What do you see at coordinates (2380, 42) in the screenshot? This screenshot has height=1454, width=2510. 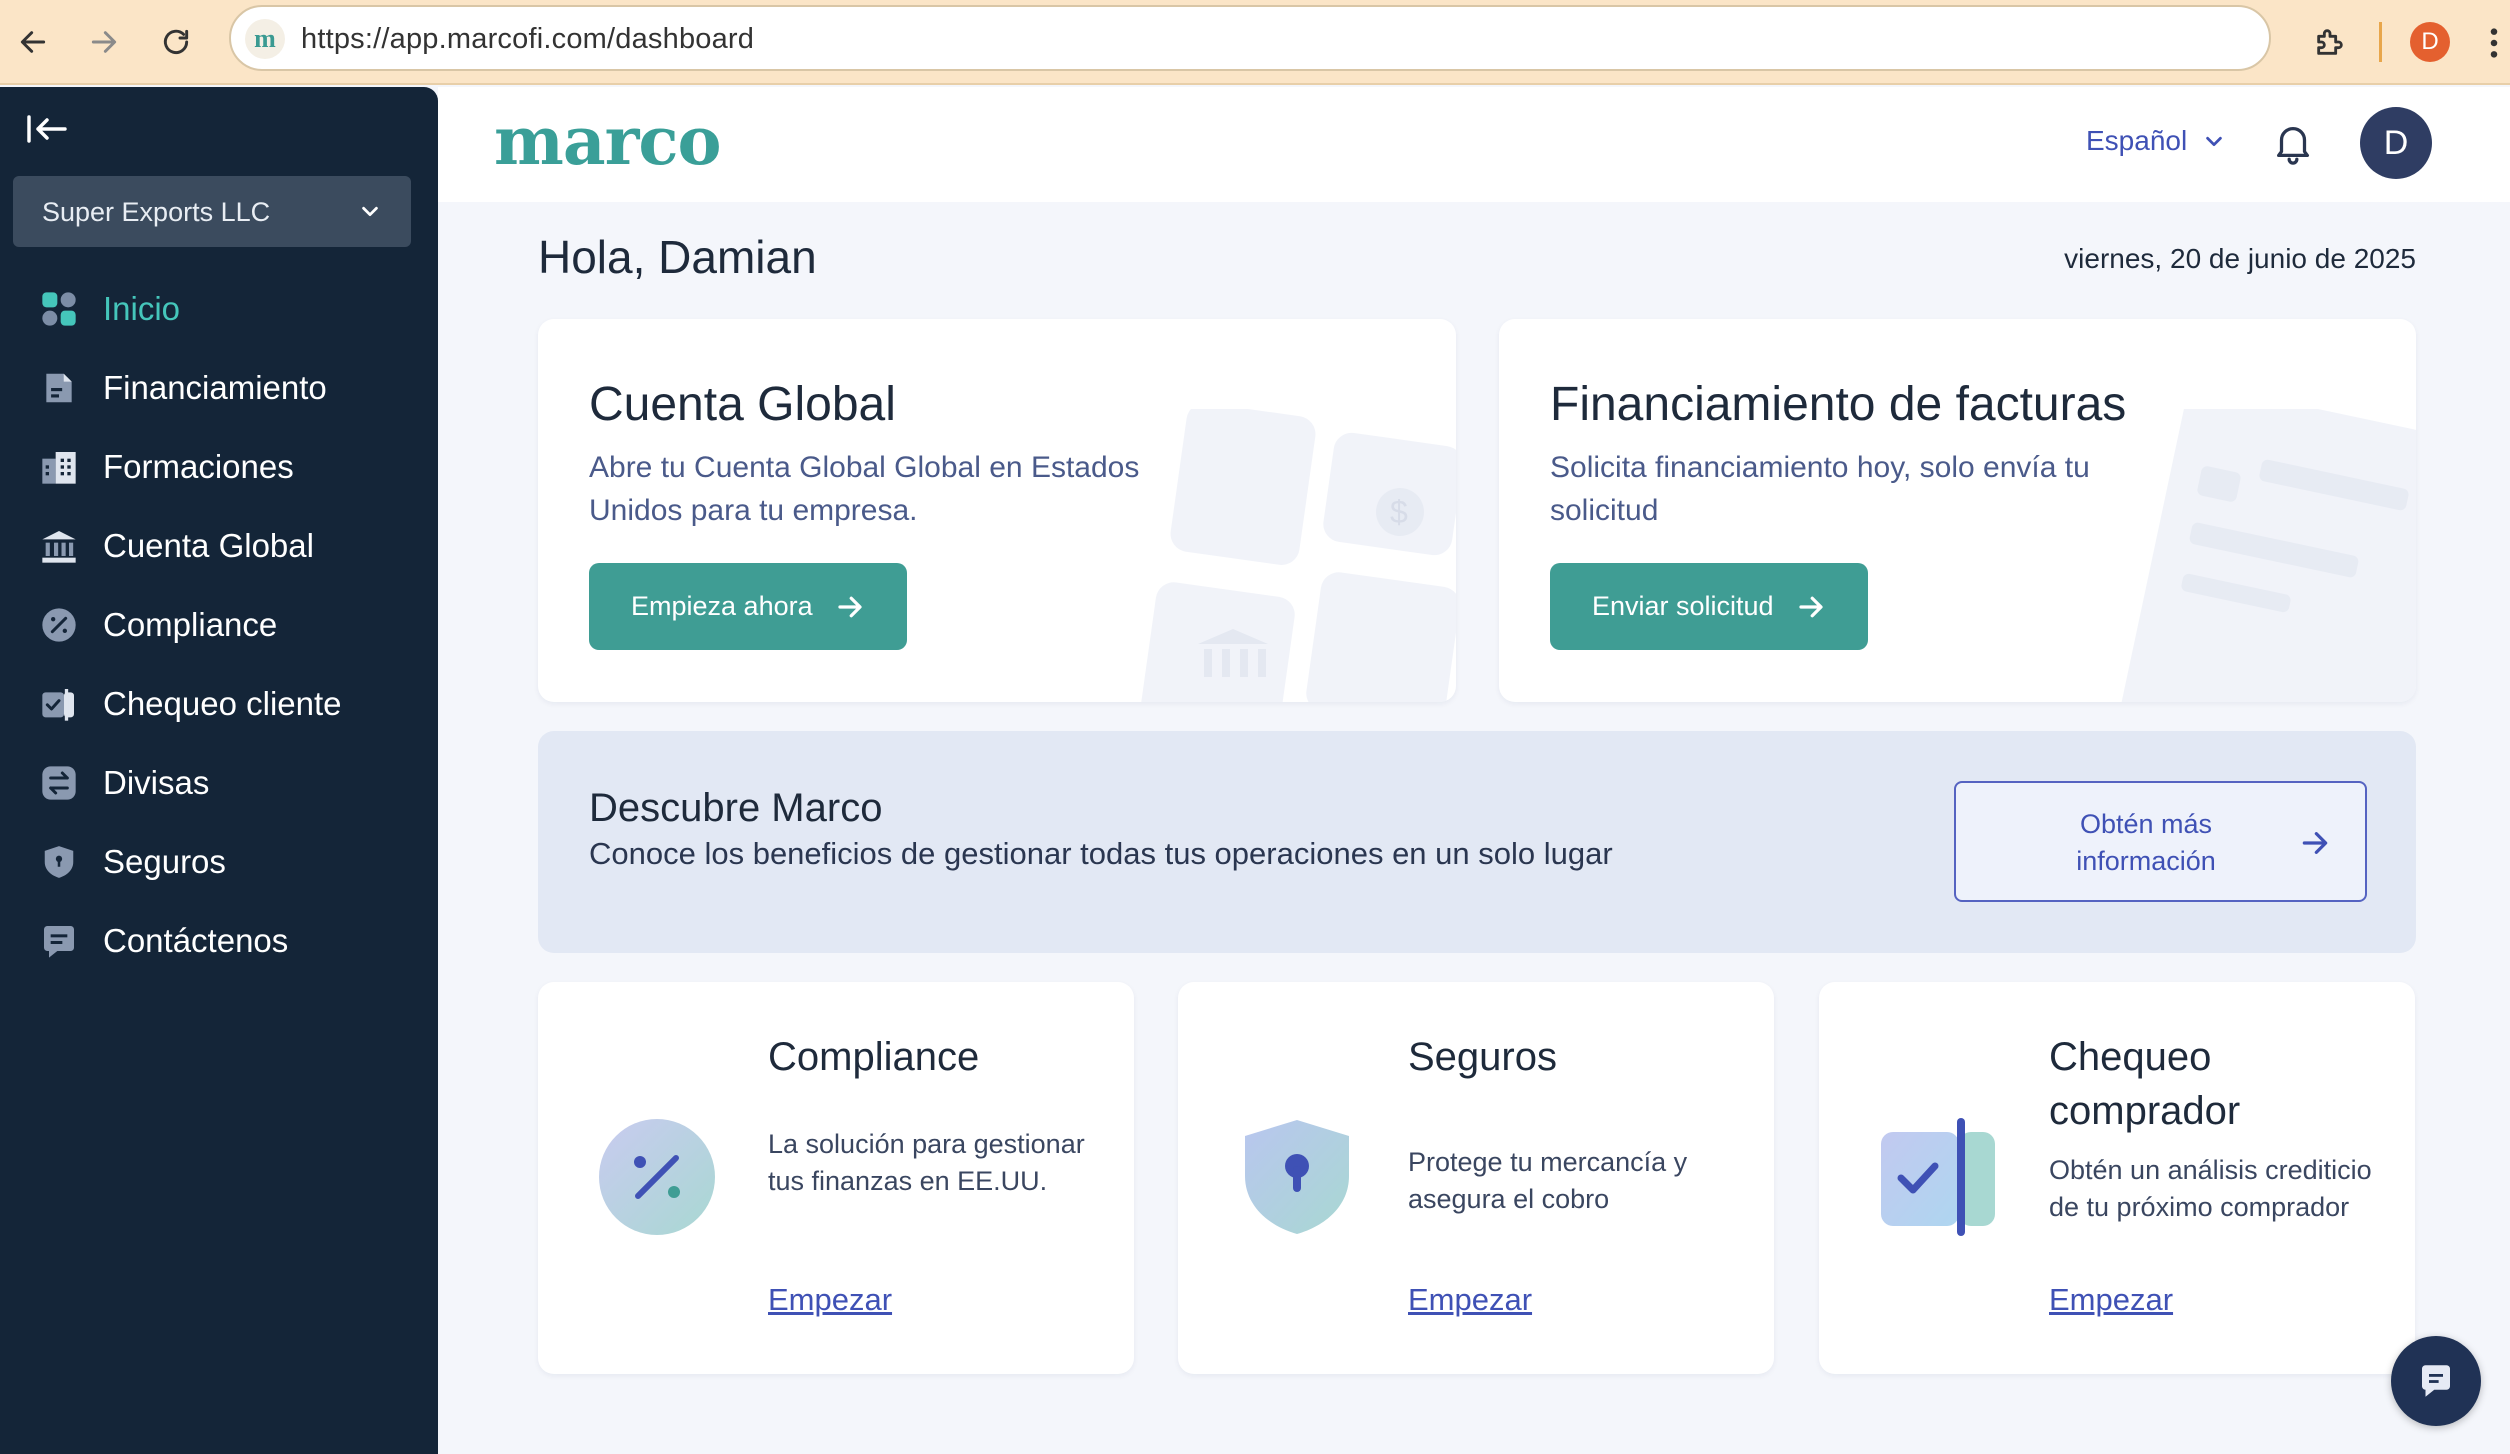 I see `toolbar-divider` at bounding box center [2380, 42].